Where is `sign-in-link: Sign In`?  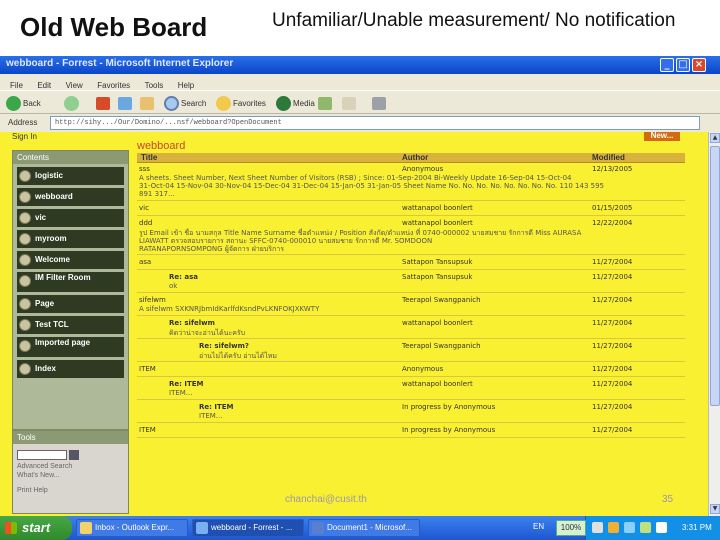
sign-in-link: Sign In is located at coordinates (24, 136).